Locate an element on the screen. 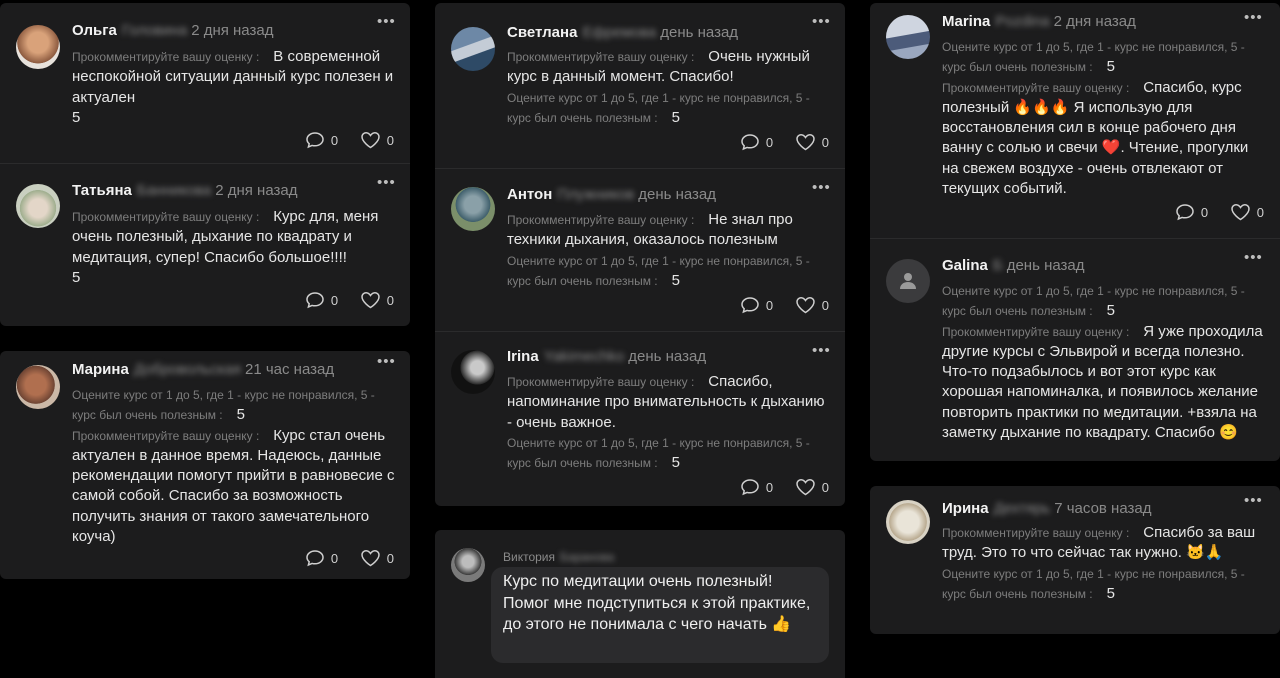 This screenshot has width=1280, height=678. review-header: Irina Yakimechko день назад is located at coordinates (606, 357).